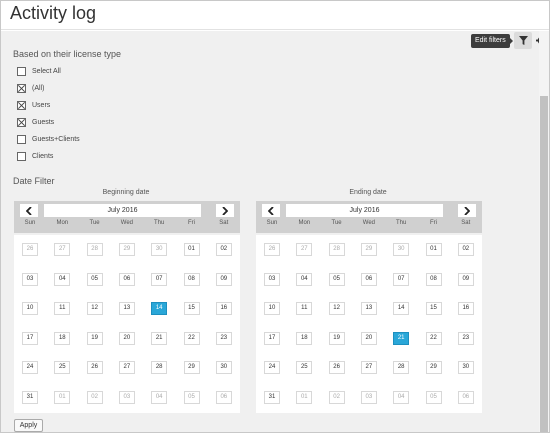 The image size is (550, 433). I want to click on license-option: Users, so click(33, 105).